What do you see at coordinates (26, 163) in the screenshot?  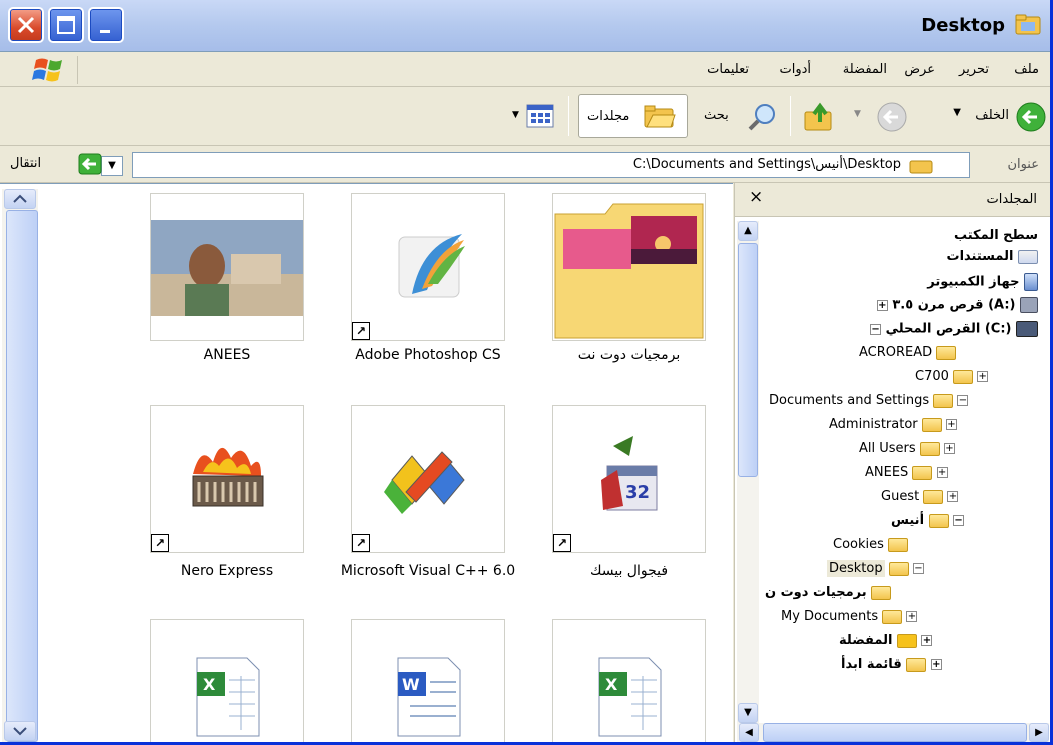 I see `go-label: انتقال` at bounding box center [26, 163].